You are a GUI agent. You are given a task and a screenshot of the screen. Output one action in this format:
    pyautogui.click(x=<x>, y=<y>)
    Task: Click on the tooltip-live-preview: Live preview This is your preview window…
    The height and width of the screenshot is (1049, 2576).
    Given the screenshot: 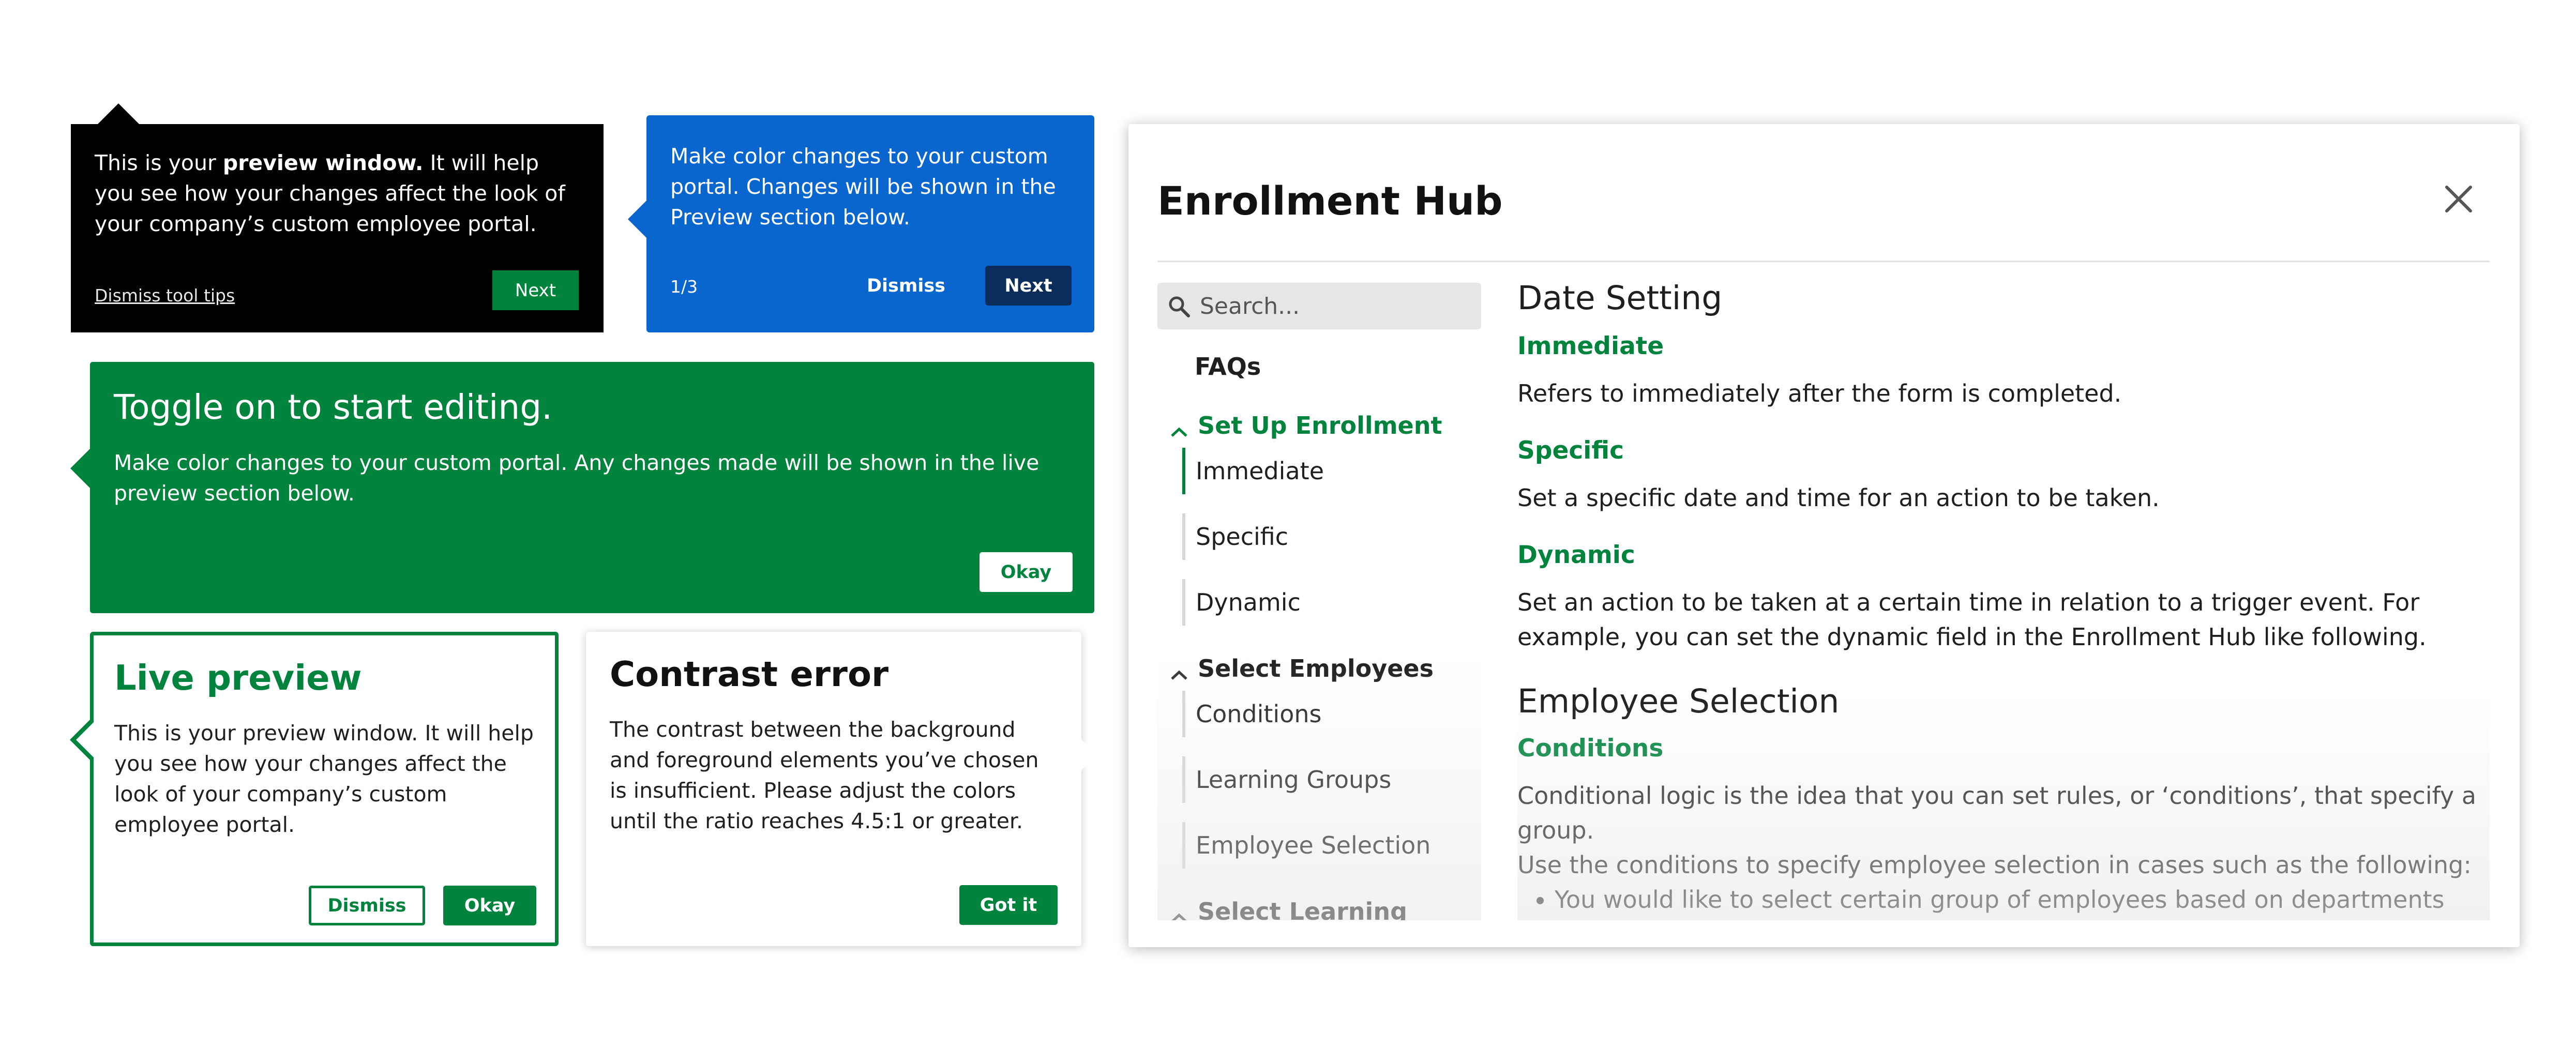 What is the action you would take?
    pyautogui.click(x=314, y=789)
    